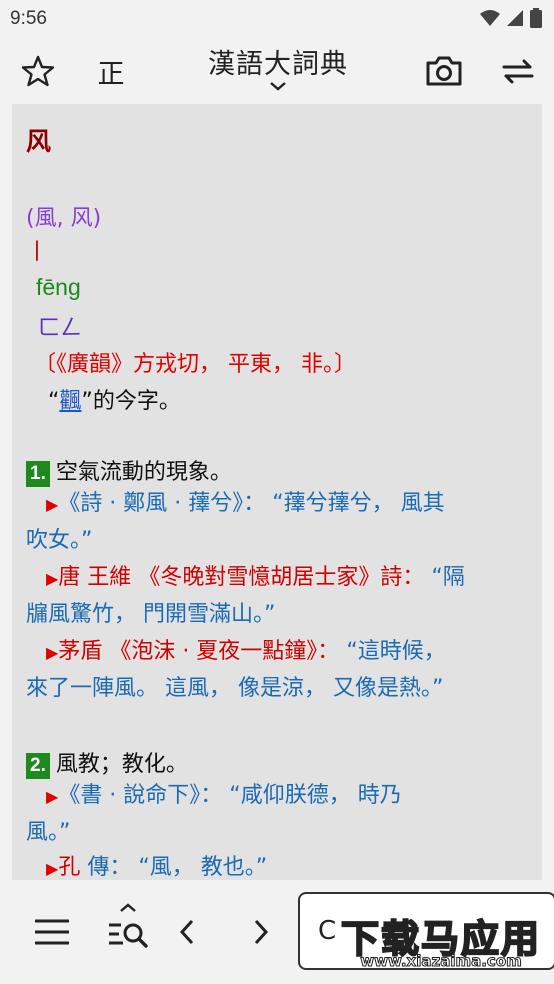 This screenshot has height=984, width=554. Describe the element at coordinates (131, 401) in the screenshot. I see `etymology-suffix: ”的今字。` at that location.